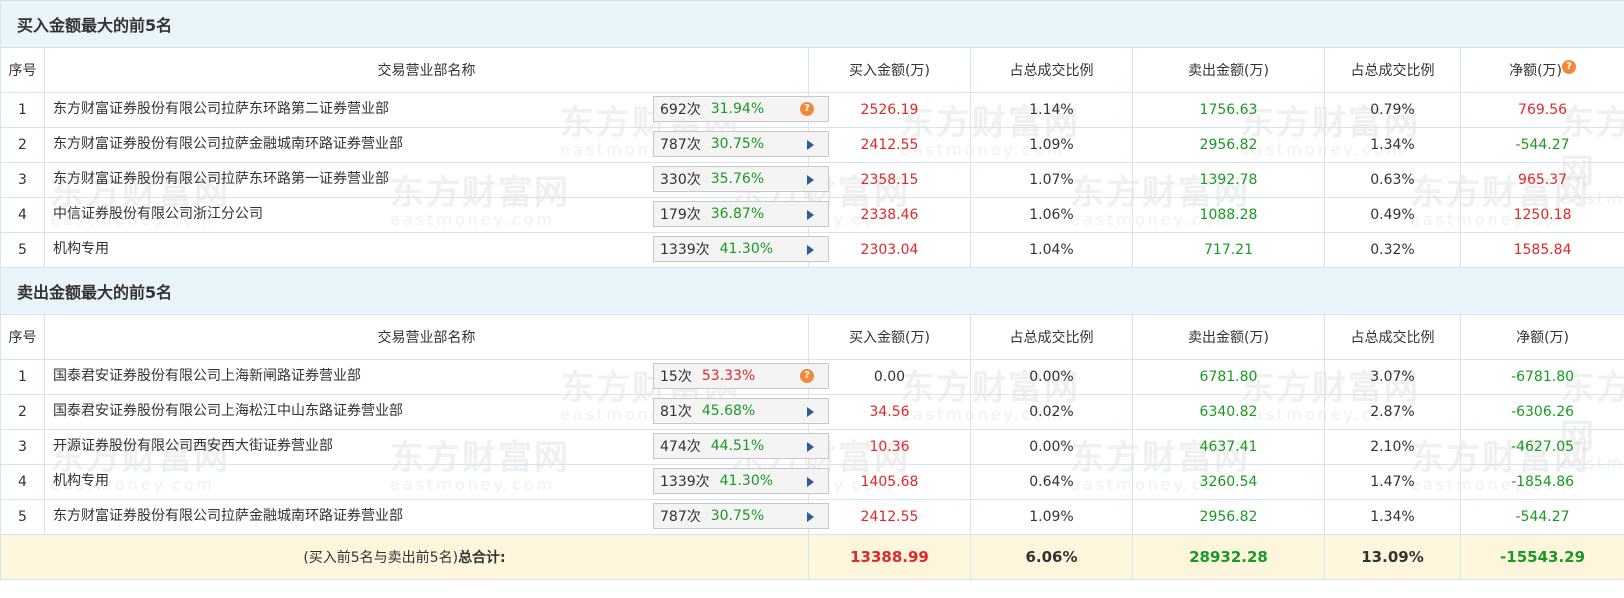 This screenshot has height=598, width=1624. I want to click on net-amount: 769.56, so click(1541, 110).